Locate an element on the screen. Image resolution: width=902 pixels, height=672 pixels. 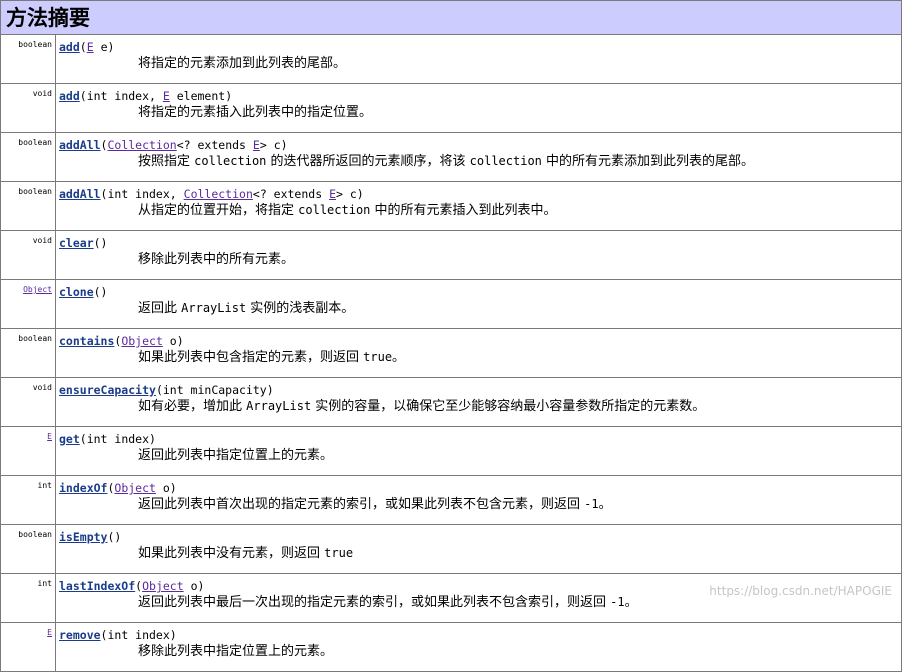
method-description: 如果此列表中包含指定的元素，则返回 true。 is located at coordinates (478, 357).